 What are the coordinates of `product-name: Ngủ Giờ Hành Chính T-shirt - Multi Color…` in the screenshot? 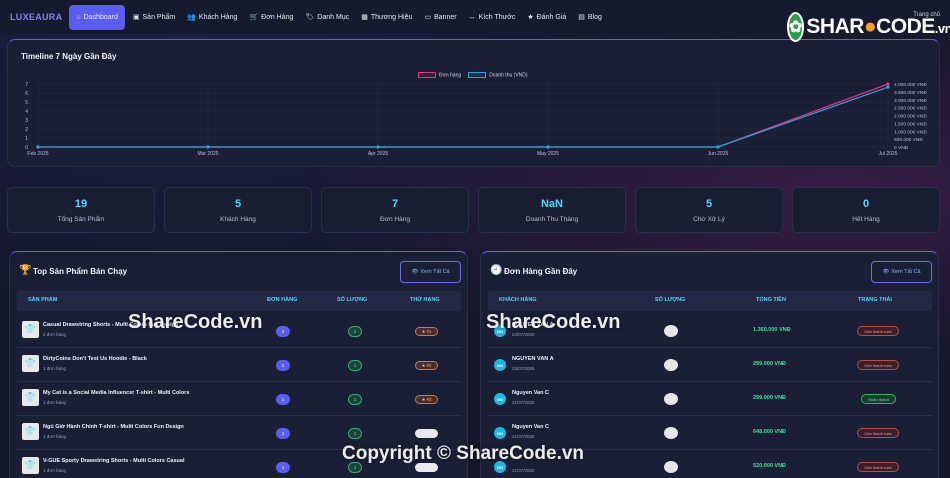 It's located at (113, 427).